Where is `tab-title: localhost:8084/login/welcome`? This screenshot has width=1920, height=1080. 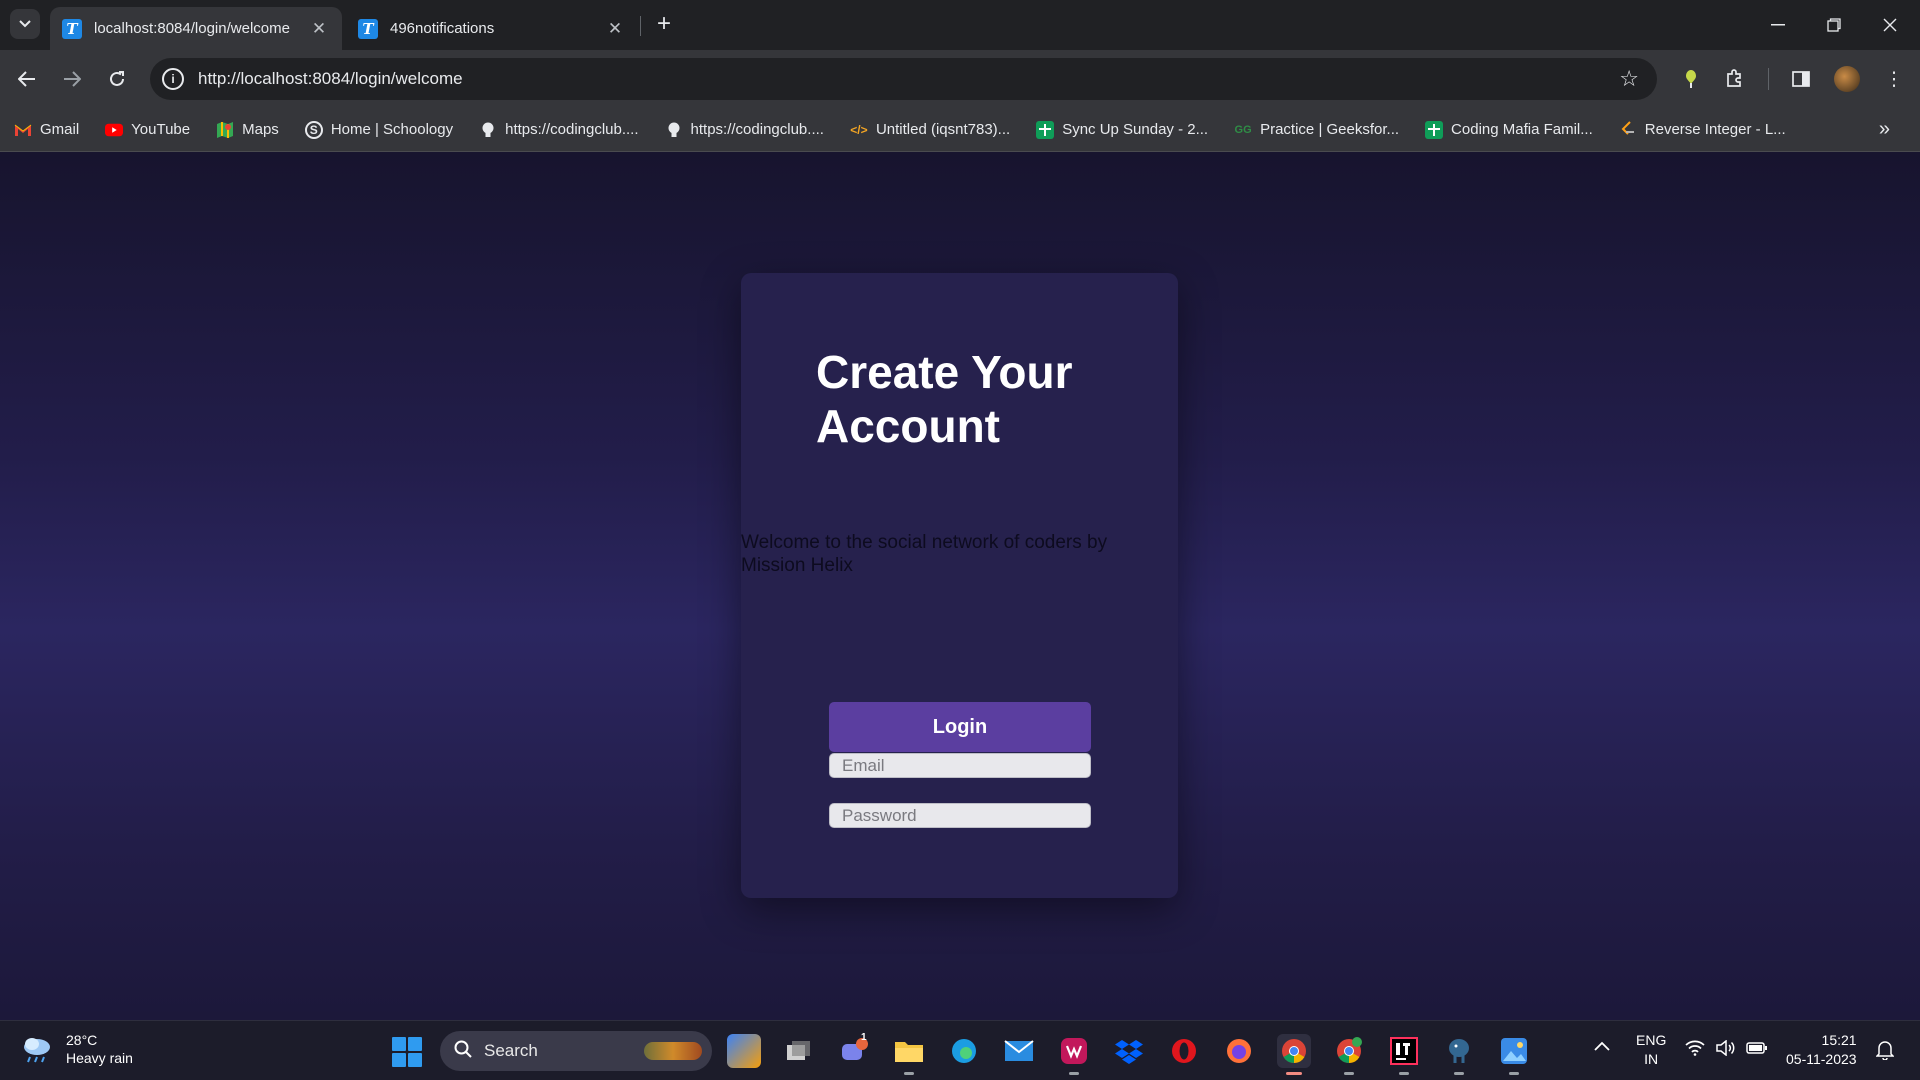 tab-title: localhost:8084/login/welcome is located at coordinates (192, 28).